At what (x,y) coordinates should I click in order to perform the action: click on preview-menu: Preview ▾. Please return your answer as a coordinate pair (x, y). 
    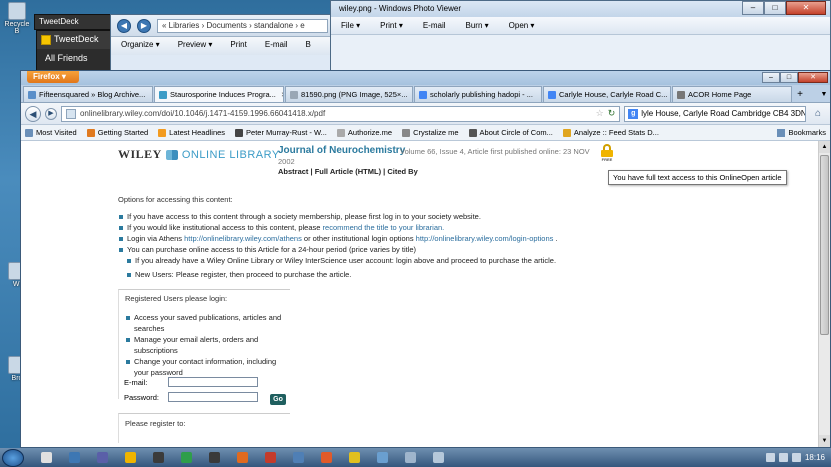
    Looking at the image, I should click on (195, 46).